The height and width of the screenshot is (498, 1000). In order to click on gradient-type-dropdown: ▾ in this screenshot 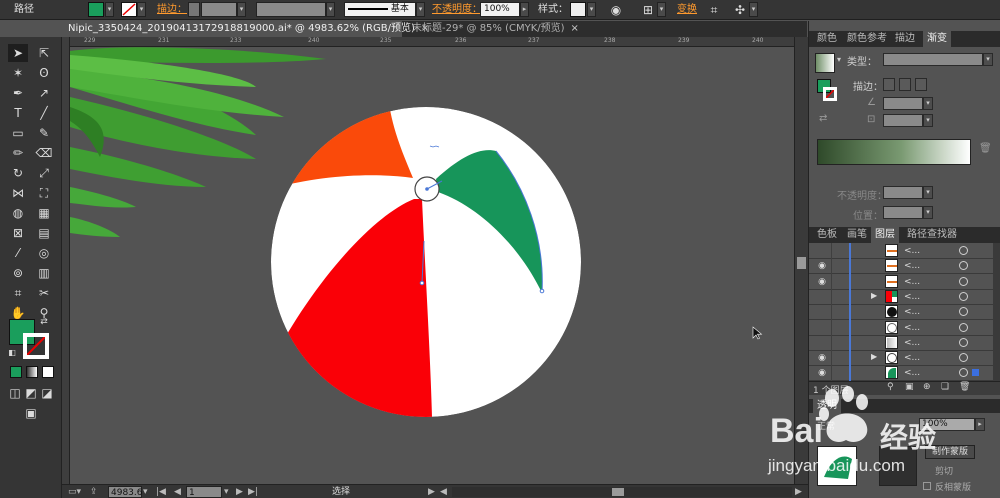, I will do `click(988, 59)`.